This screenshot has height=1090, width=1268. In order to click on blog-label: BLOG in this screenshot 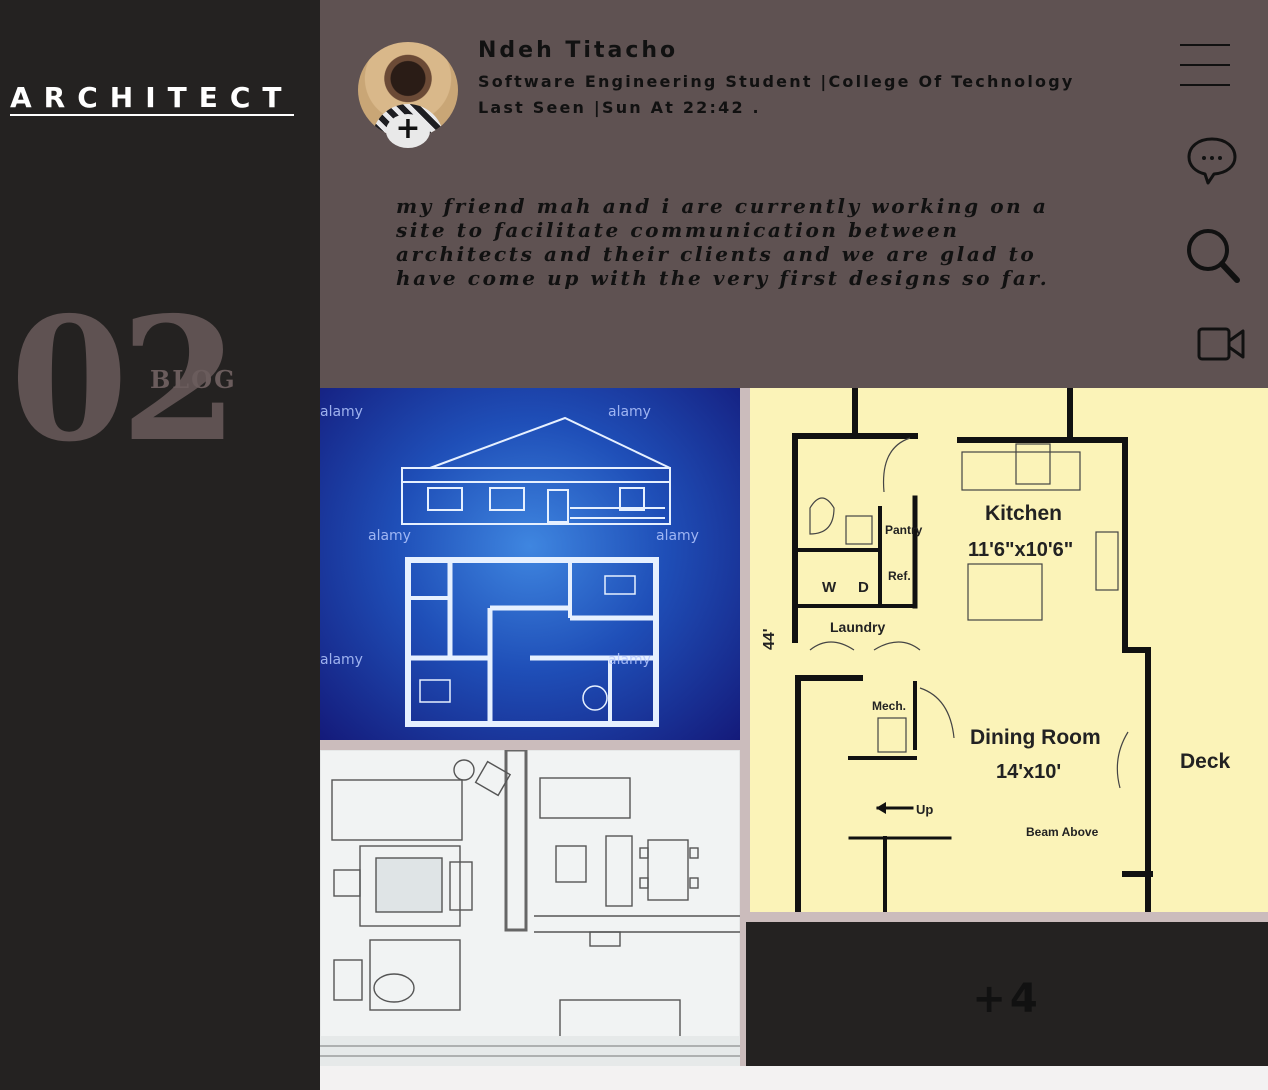, I will do `click(193, 379)`.